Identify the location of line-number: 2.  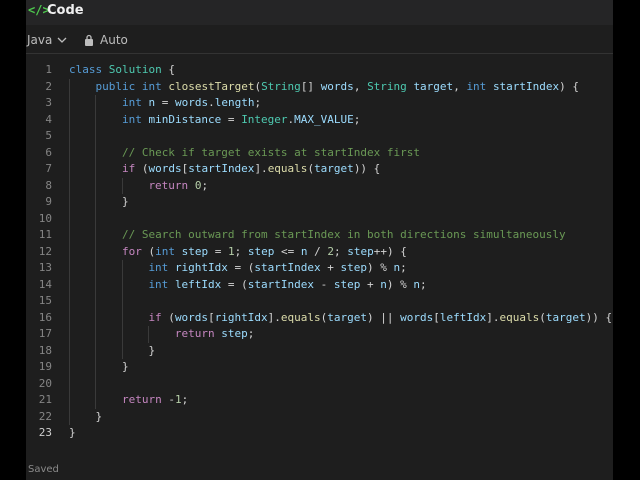
(48, 86).